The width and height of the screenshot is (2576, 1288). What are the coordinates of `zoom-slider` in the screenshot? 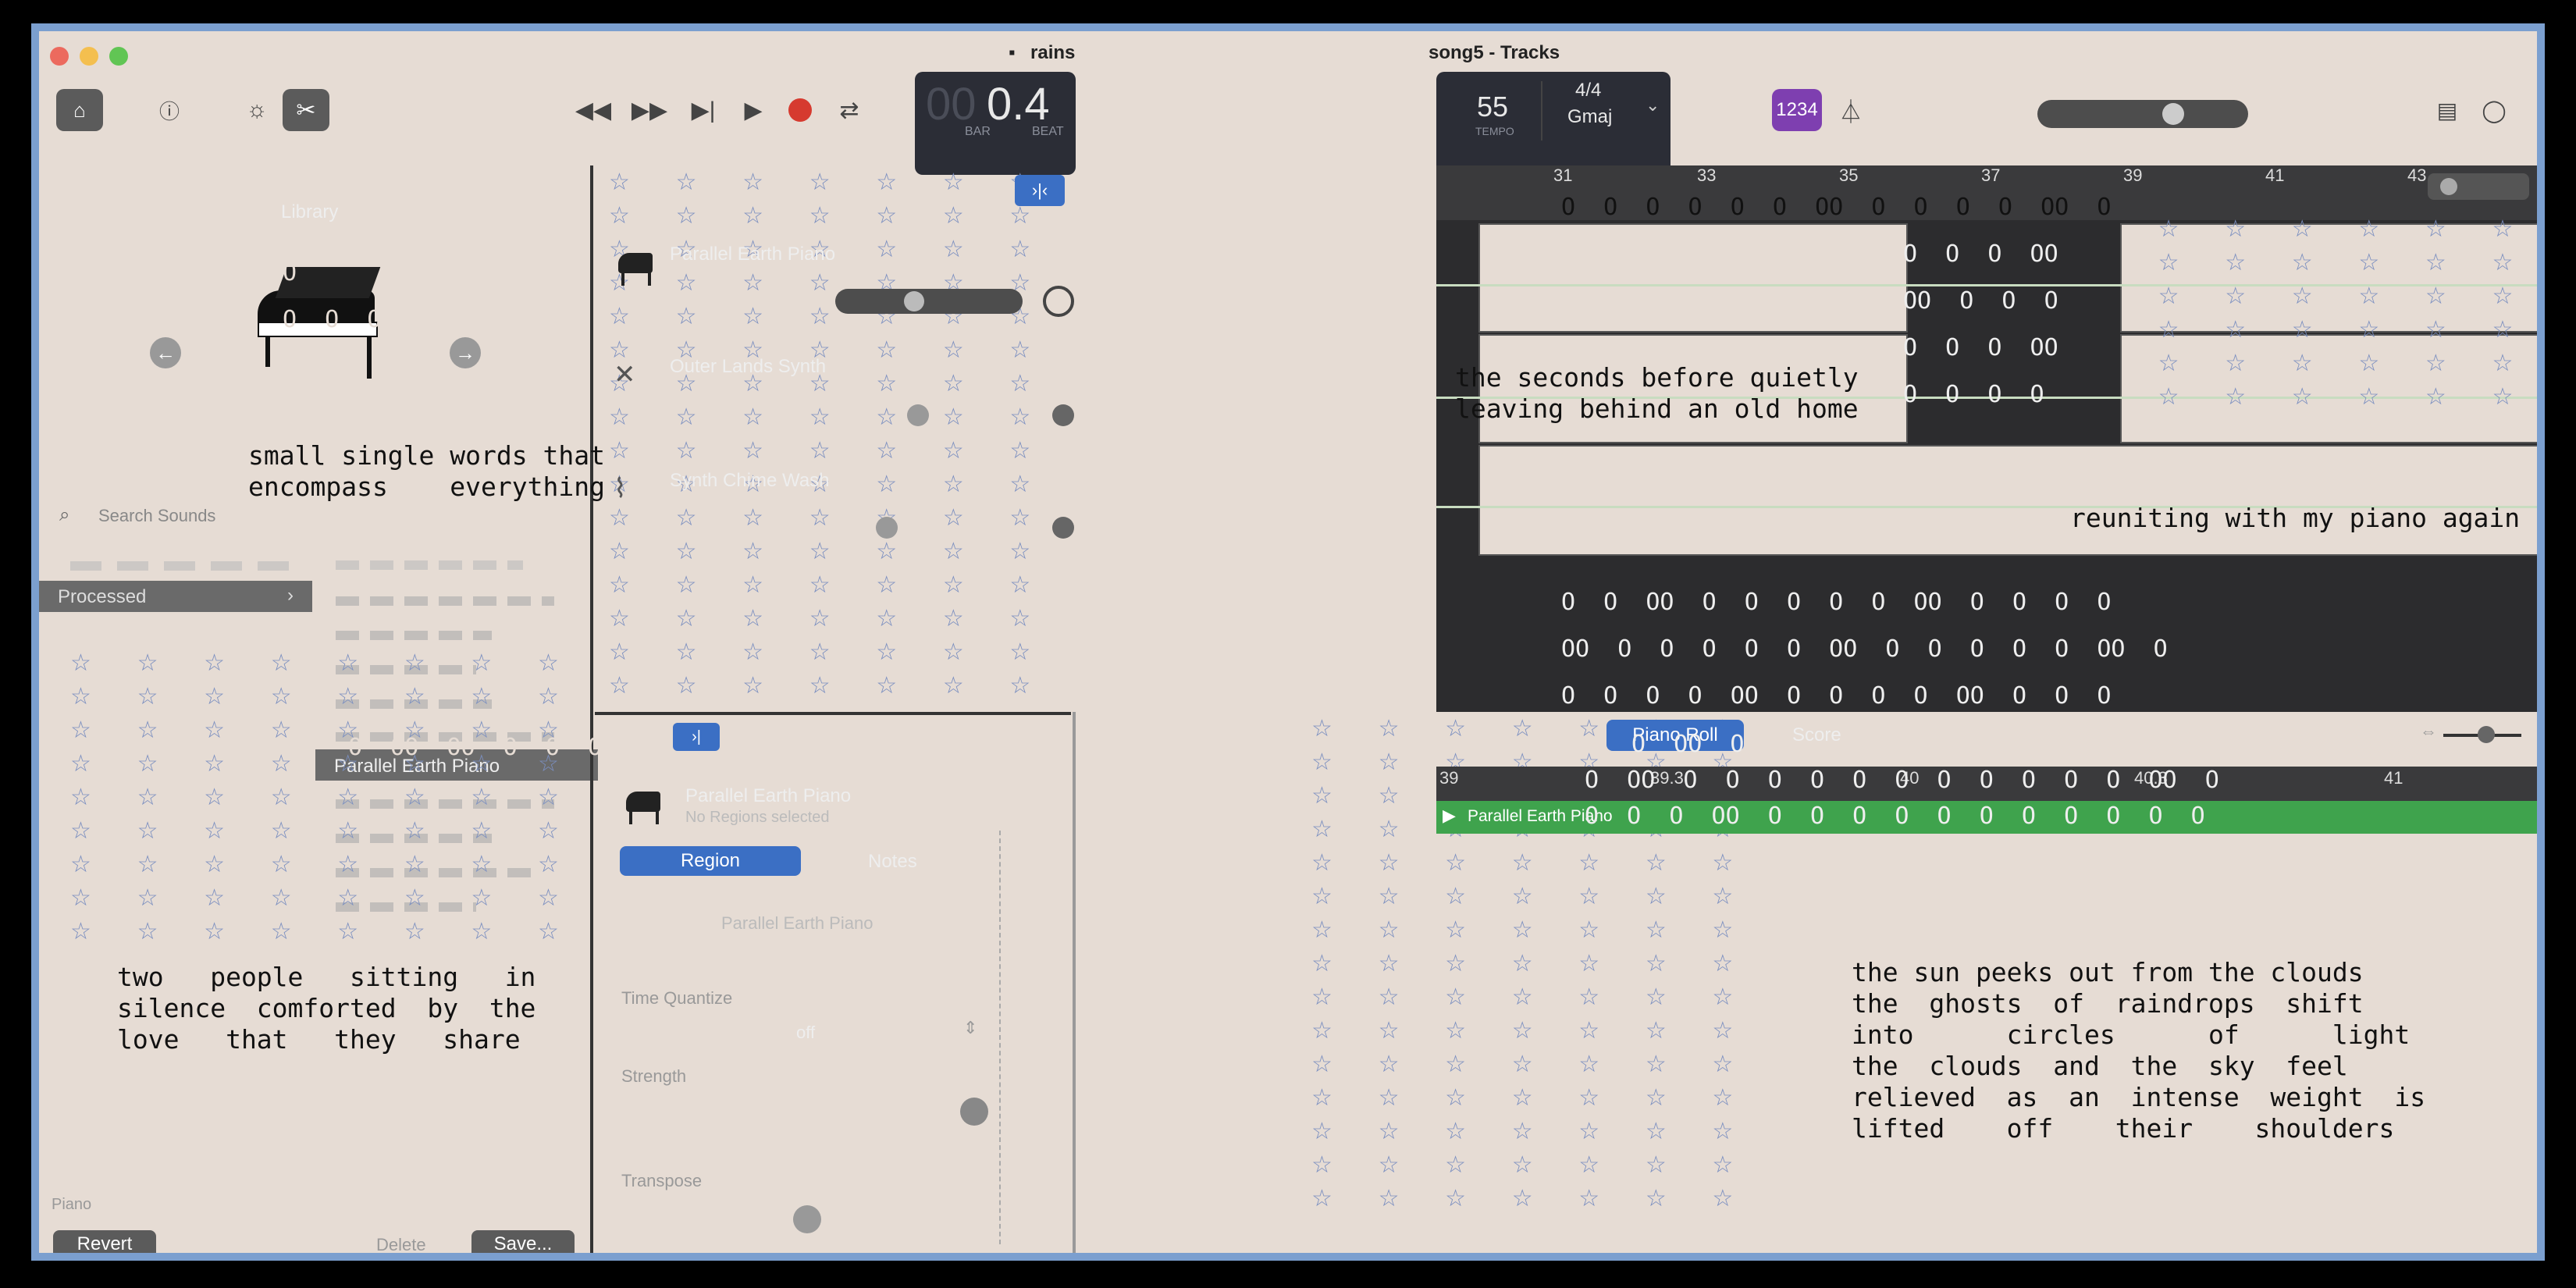 It's located at (2478, 186).